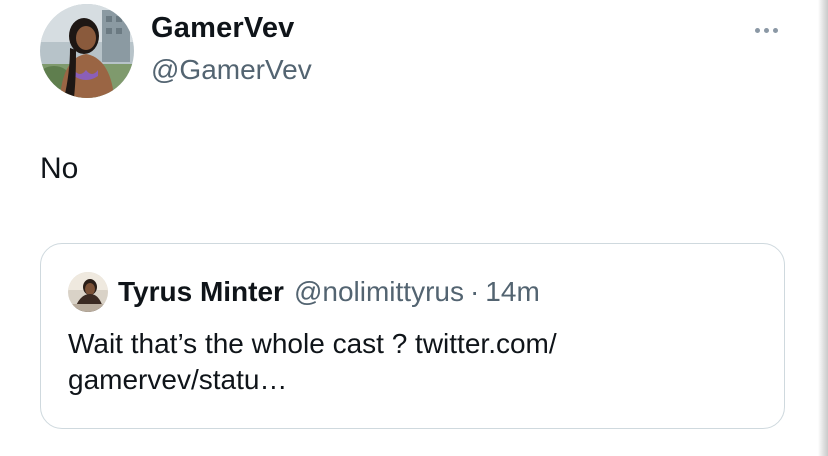 The image size is (828, 456). I want to click on author-avatar, so click(87, 51).